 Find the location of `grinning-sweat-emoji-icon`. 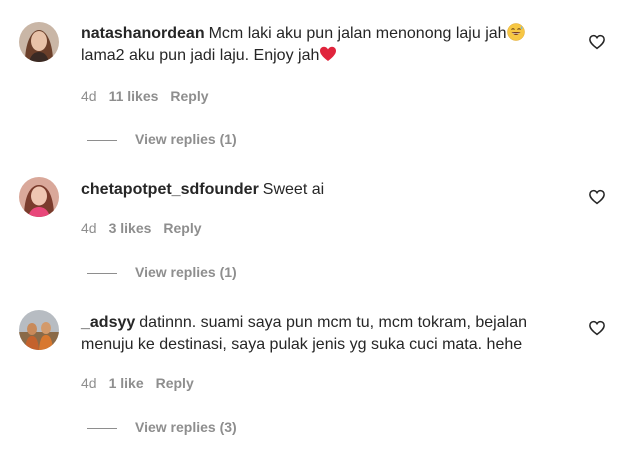

grinning-sweat-emoji-icon is located at coordinates (515, 32).